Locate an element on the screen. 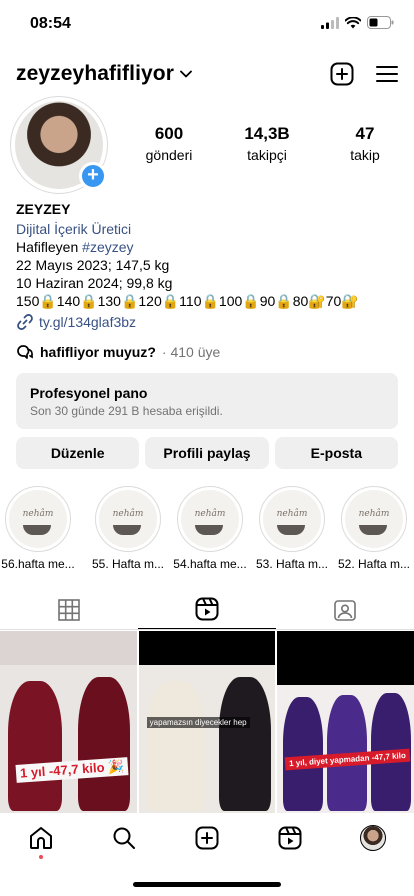  home-icon is located at coordinates (41, 838).